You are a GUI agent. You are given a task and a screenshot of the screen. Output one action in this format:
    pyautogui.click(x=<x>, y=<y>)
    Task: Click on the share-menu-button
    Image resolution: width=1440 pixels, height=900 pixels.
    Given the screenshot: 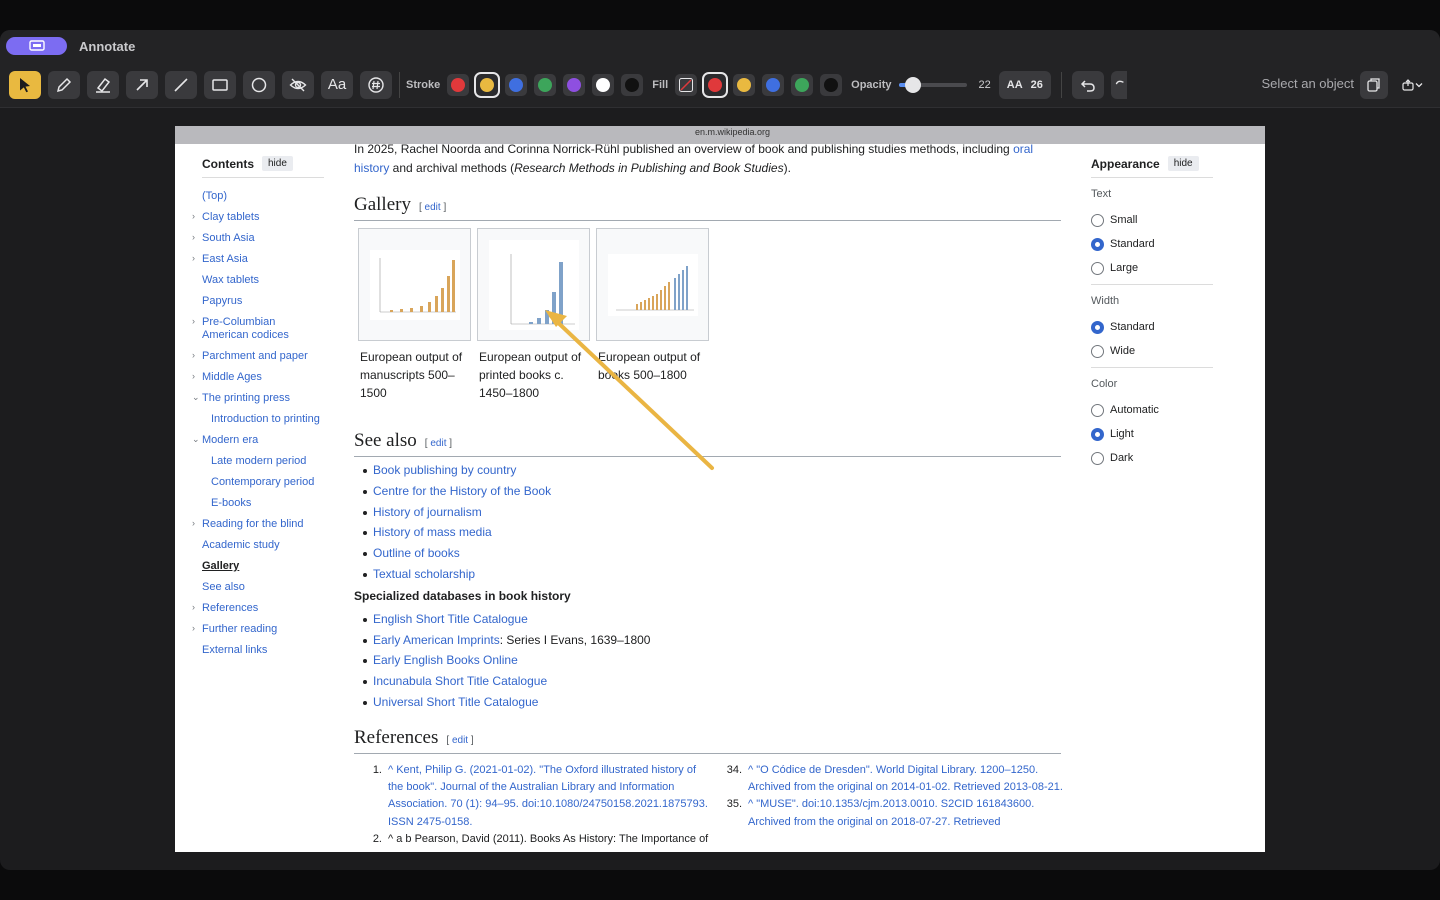 What is the action you would take?
    pyautogui.click(x=1413, y=85)
    